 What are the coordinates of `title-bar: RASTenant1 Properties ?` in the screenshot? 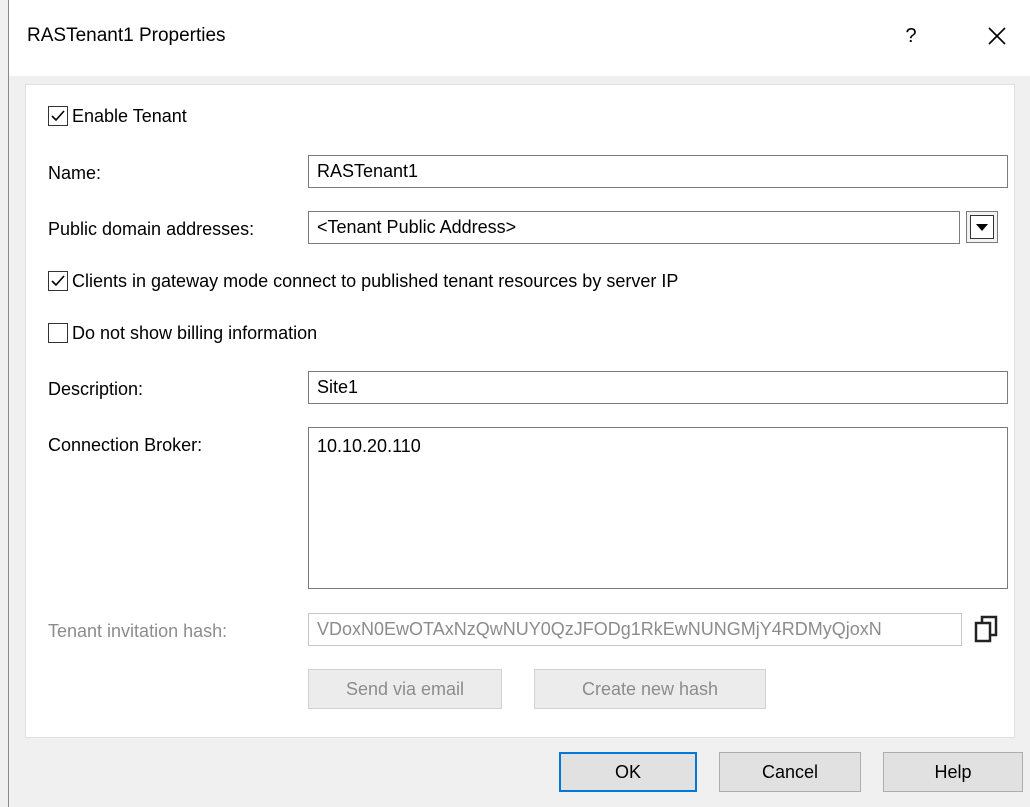 It's located at (519, 38).